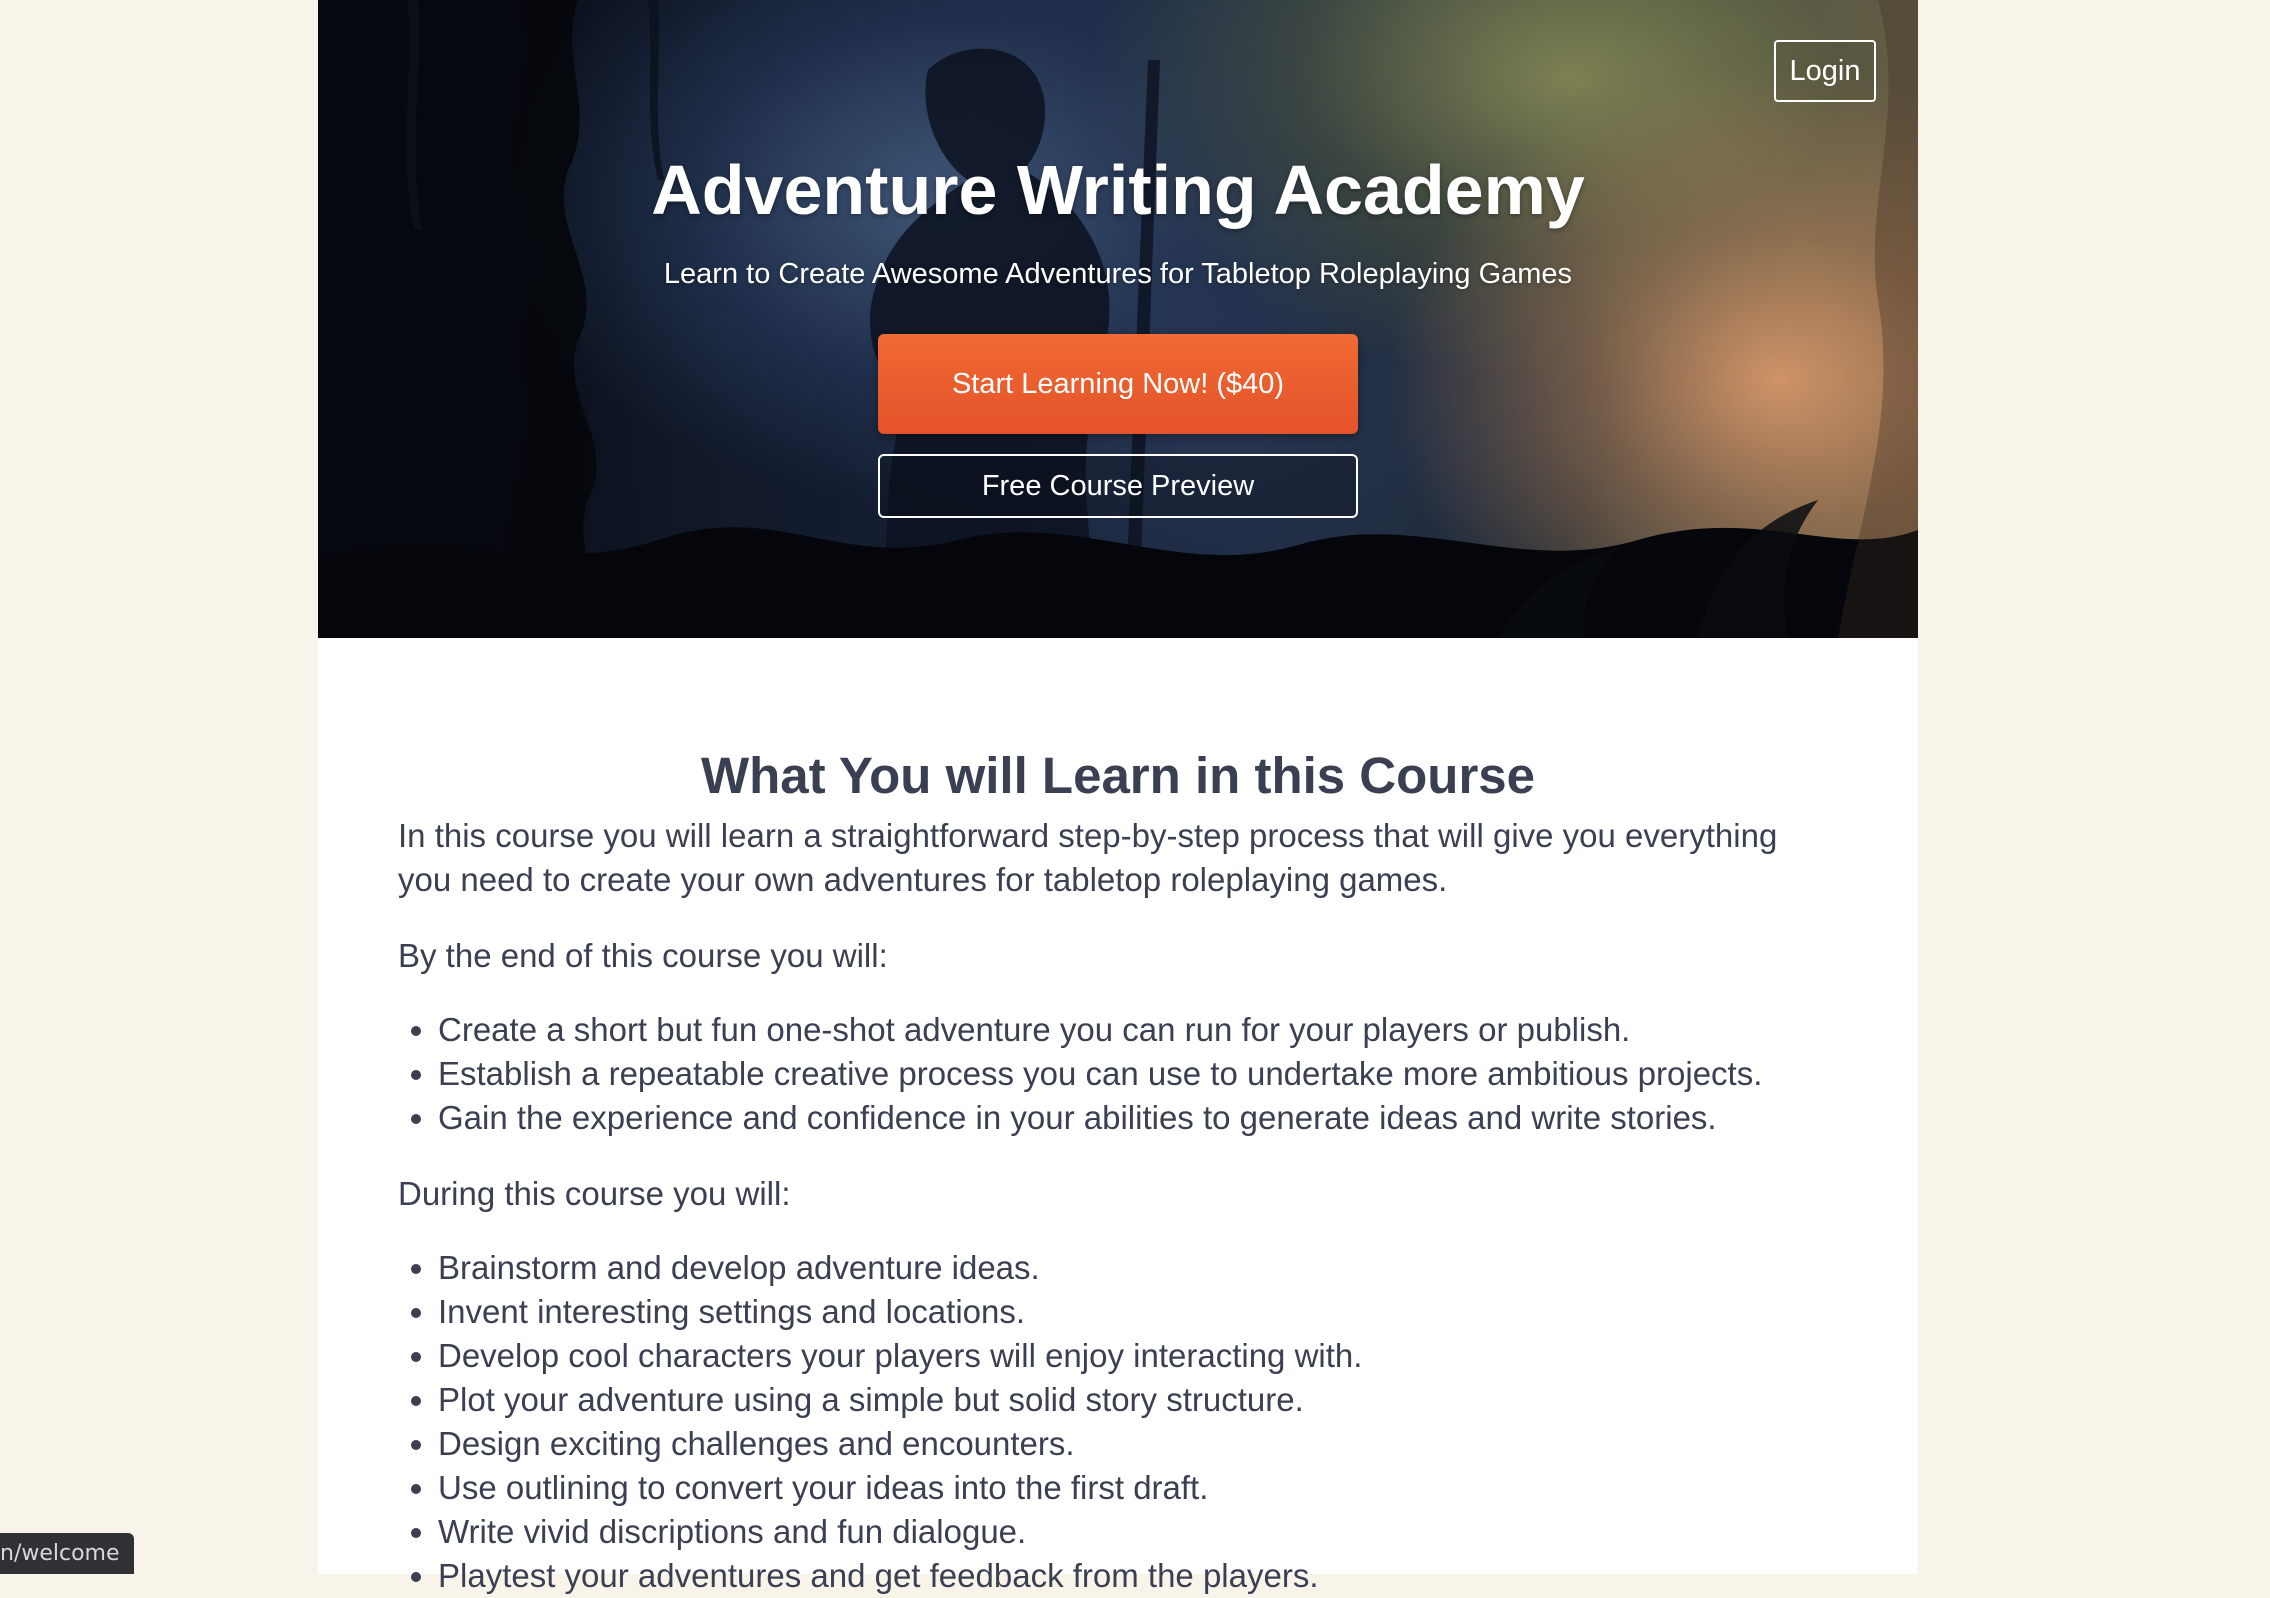 The height and width of the screenshot is (1598, 2270). Describe the element at coordinates (594, 1193) in the screenshot. I see `activities-lead: During this course you will:` at that location.